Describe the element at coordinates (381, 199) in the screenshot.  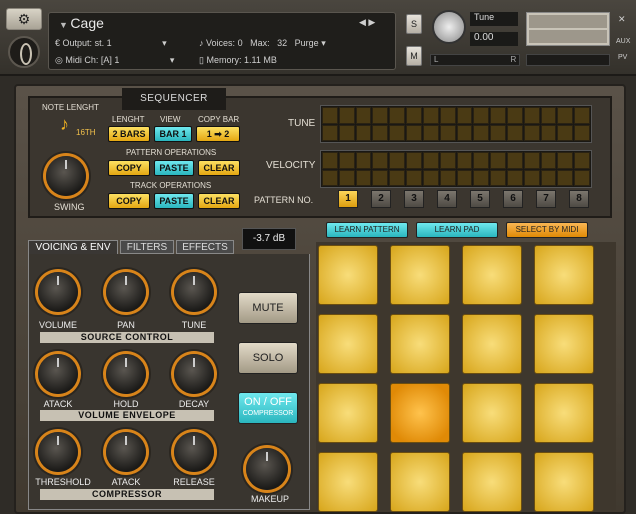
I see `pattern-button-2: 2` at that location.